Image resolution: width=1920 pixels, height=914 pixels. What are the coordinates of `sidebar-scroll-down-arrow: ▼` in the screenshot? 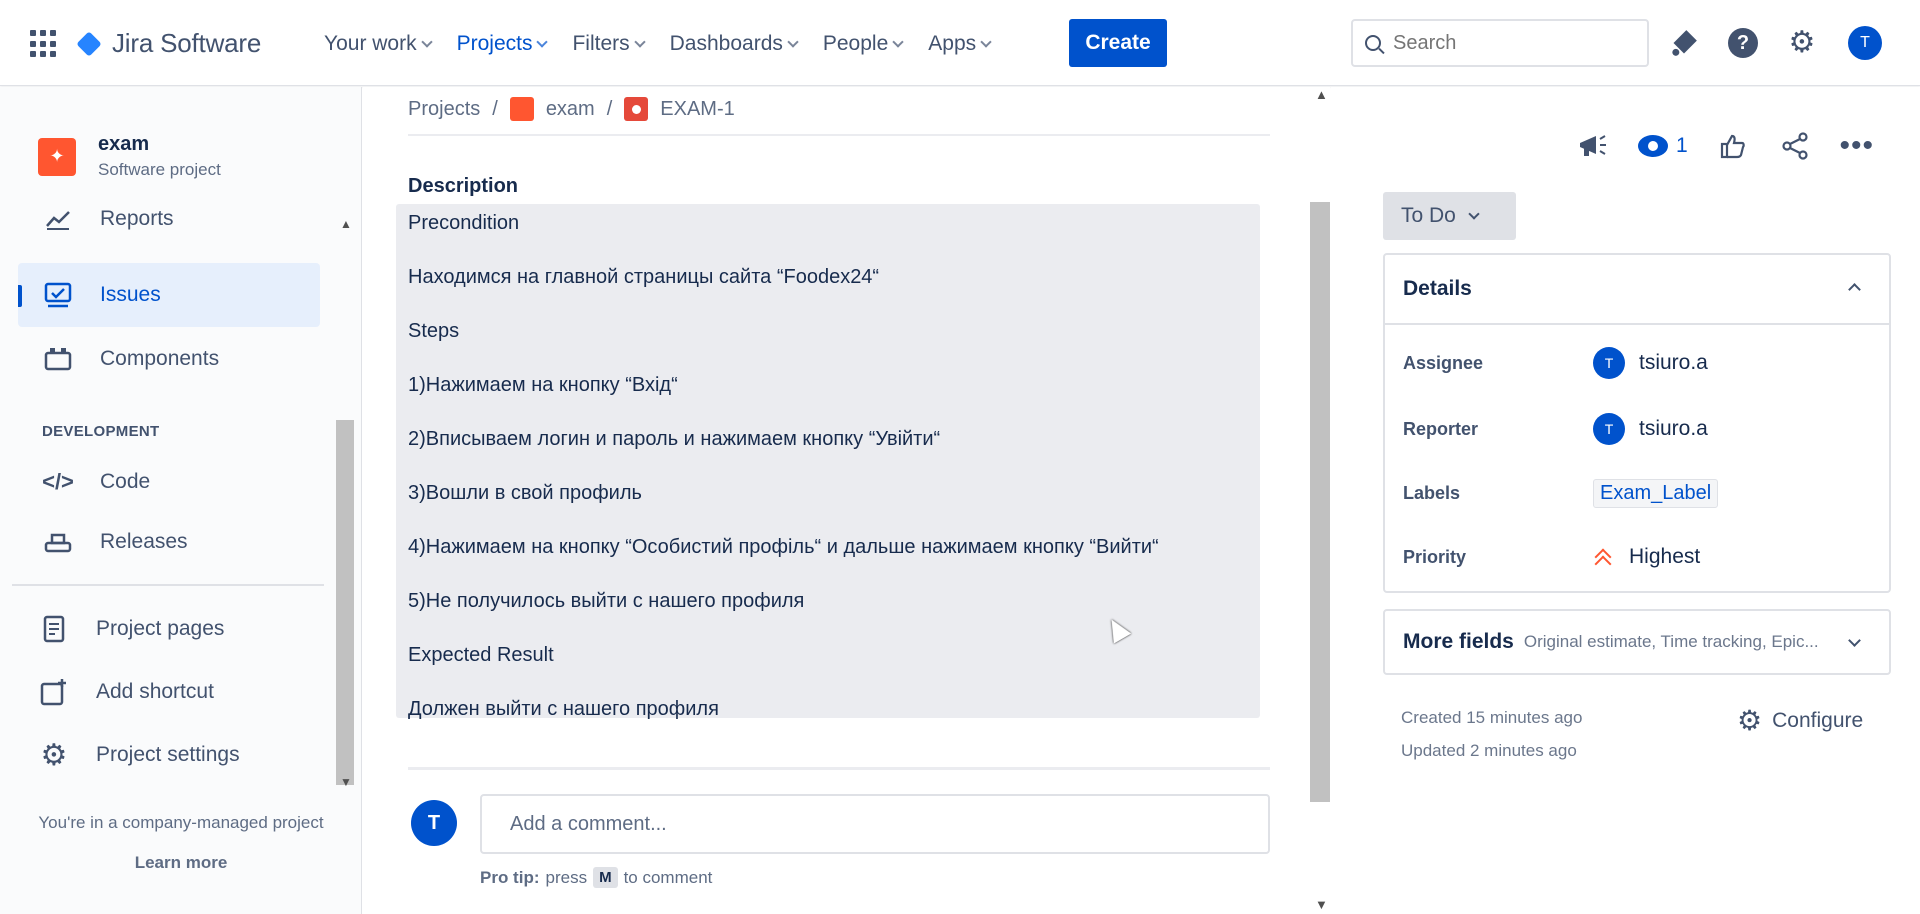 It's located at (346, 782).